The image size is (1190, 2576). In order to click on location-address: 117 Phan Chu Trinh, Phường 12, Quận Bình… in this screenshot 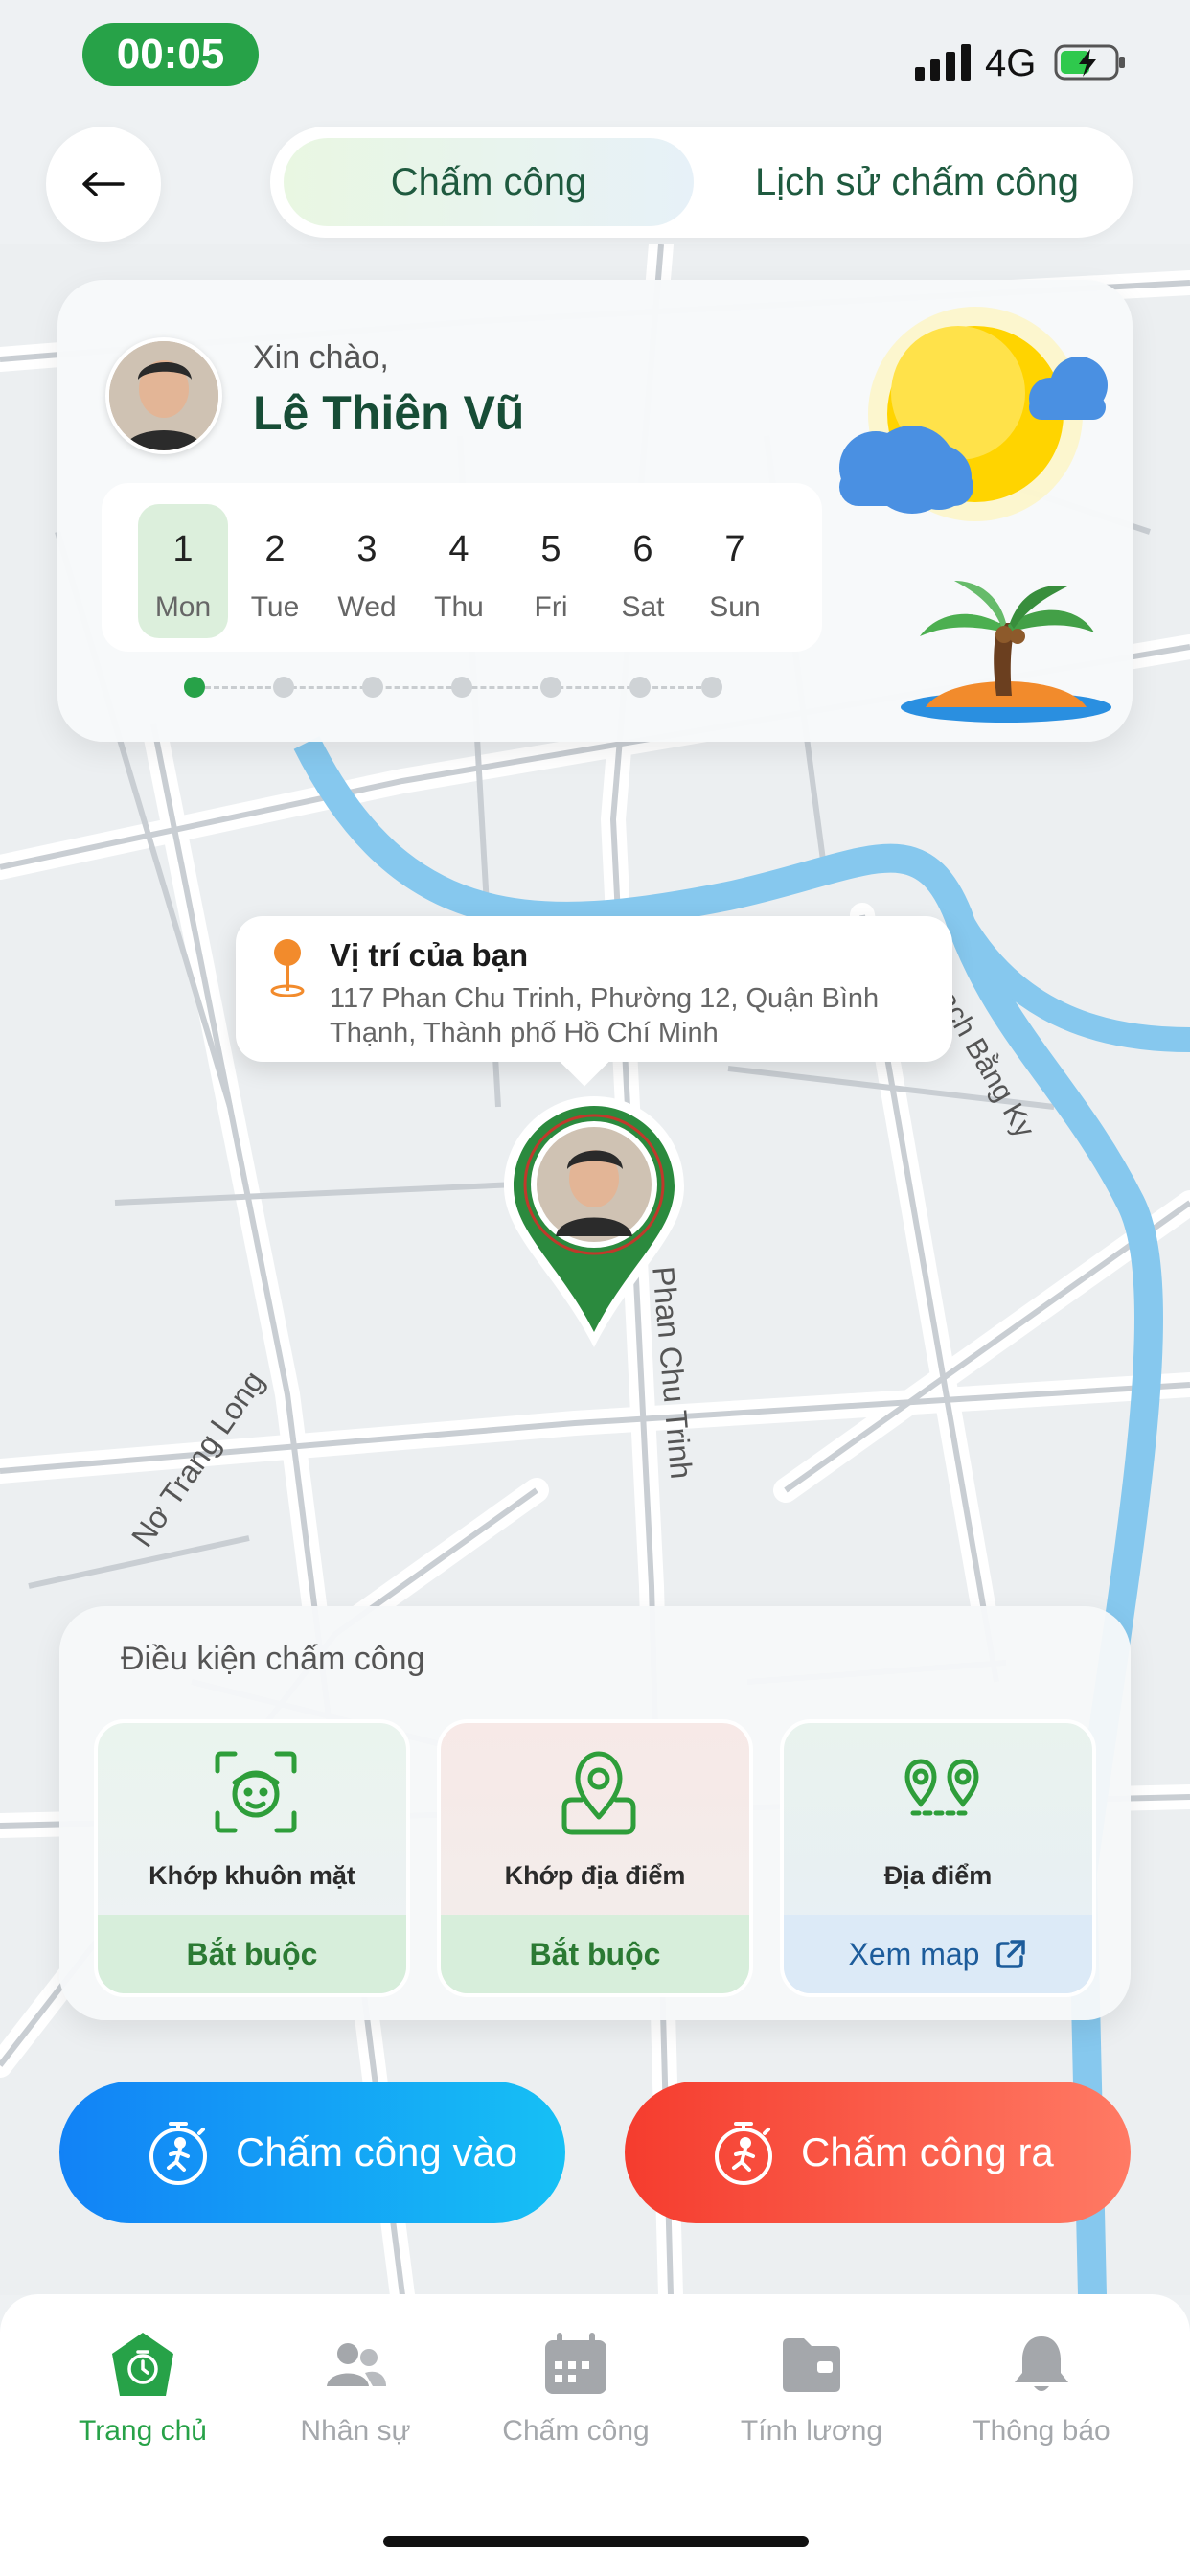, I will do `click(605, 1016)`.